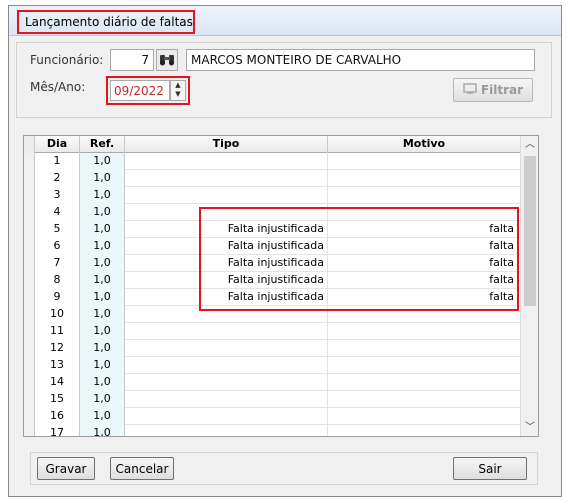 The image size is (570, 504). What do you see at coordinates (57, 195) in the screenshot?
I see `cell-dia: 3` at bounding box center [57, 195].